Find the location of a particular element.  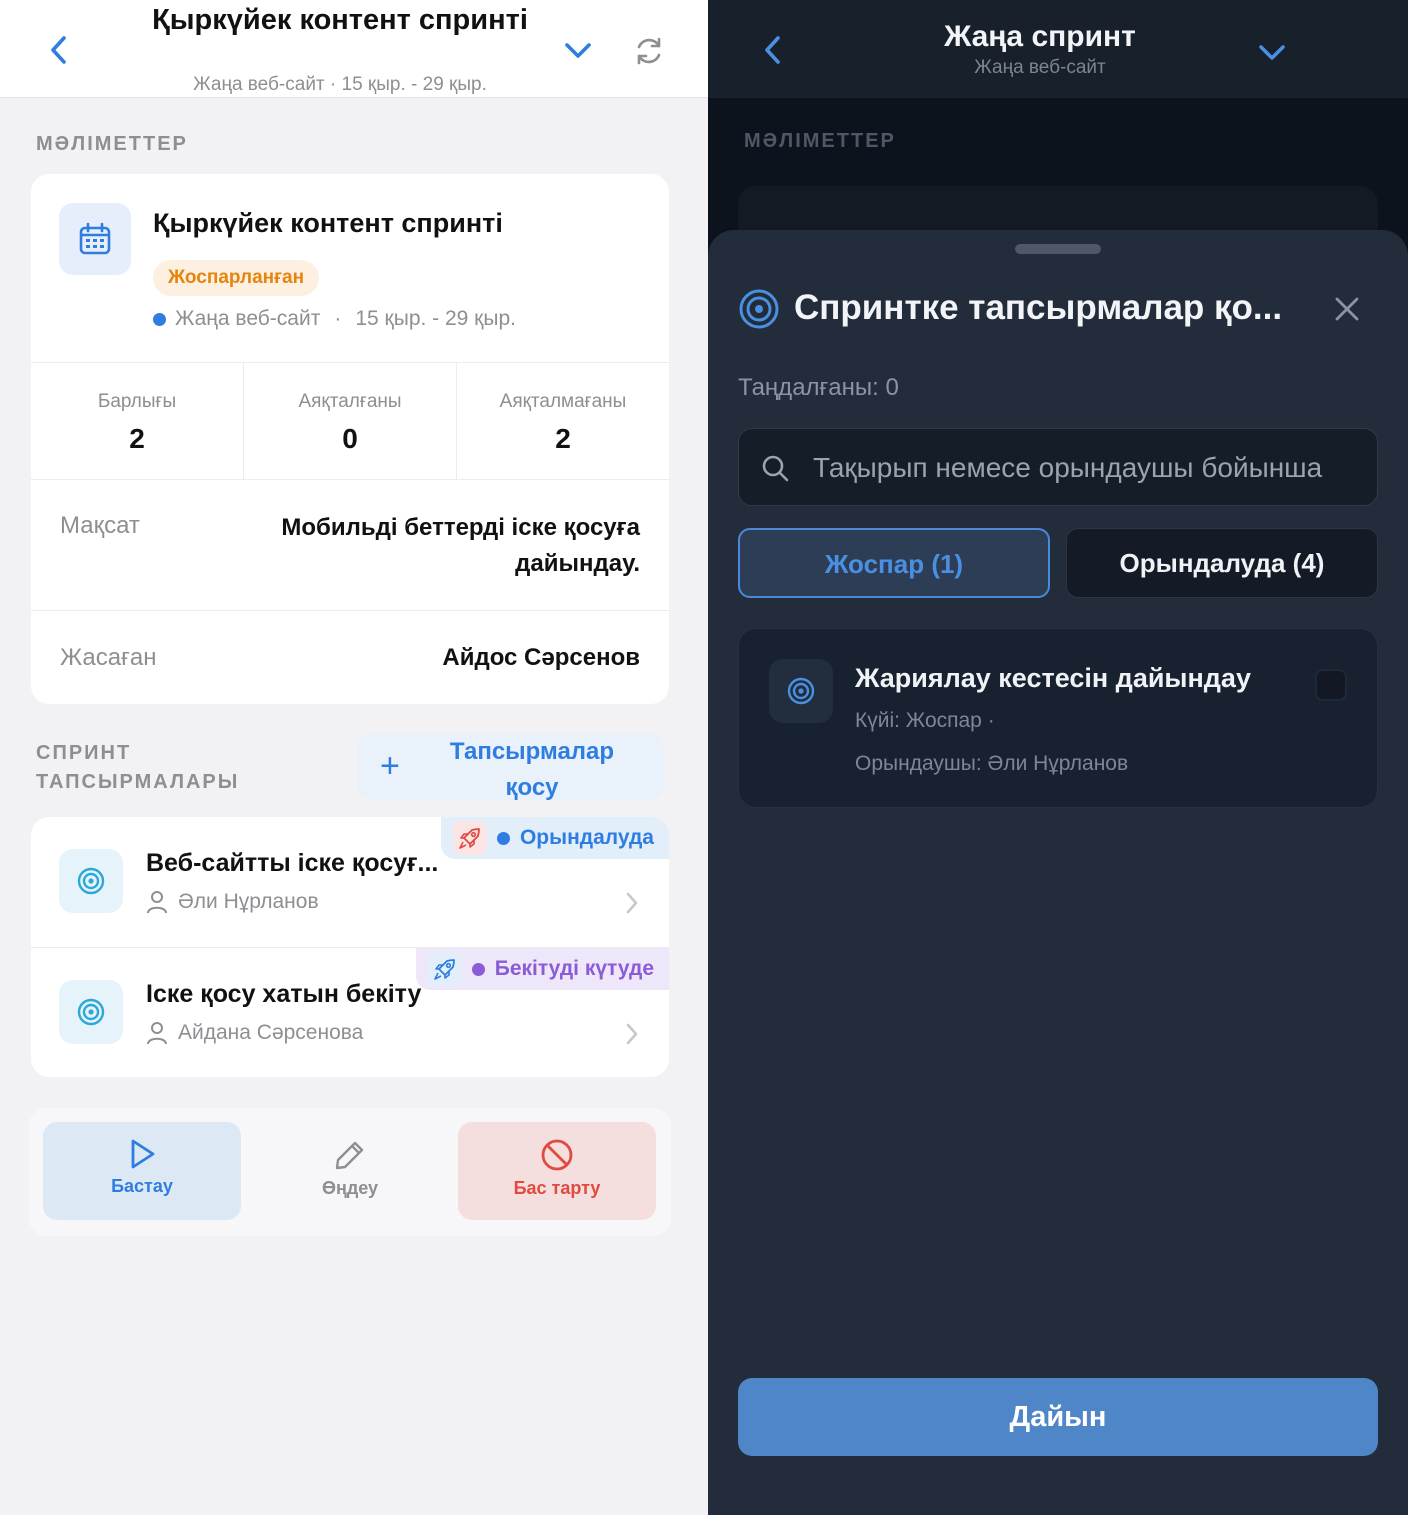

task-title: Іске қосу хатын бекіту is located at coordinates (284, 994).